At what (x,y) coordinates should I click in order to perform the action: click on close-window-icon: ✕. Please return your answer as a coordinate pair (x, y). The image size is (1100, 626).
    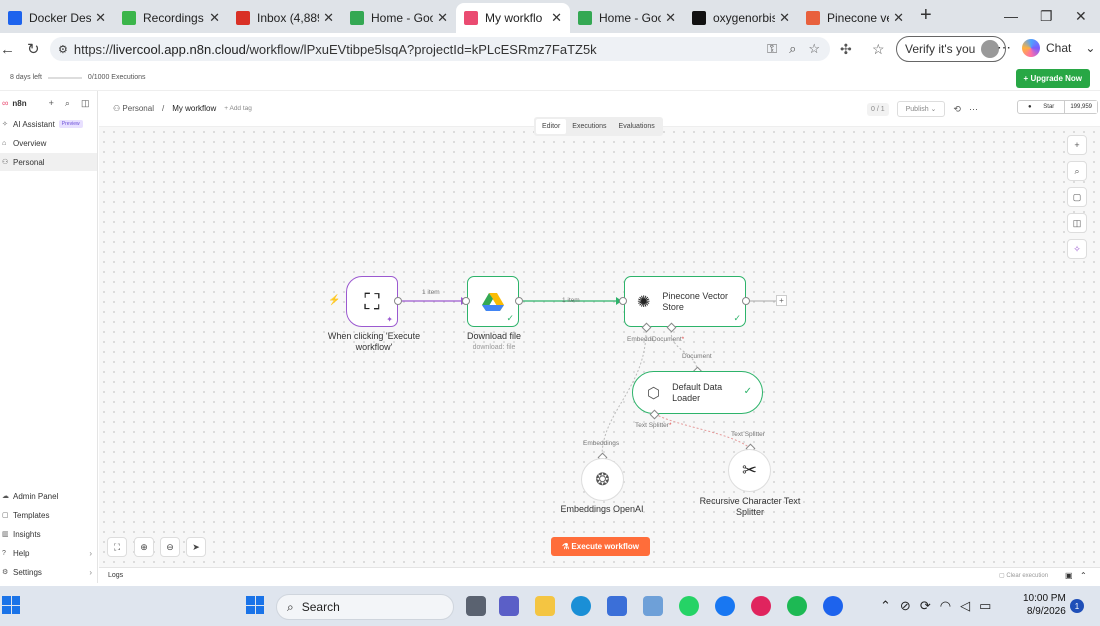
    Looking at the image, I should click on (1081, 16).